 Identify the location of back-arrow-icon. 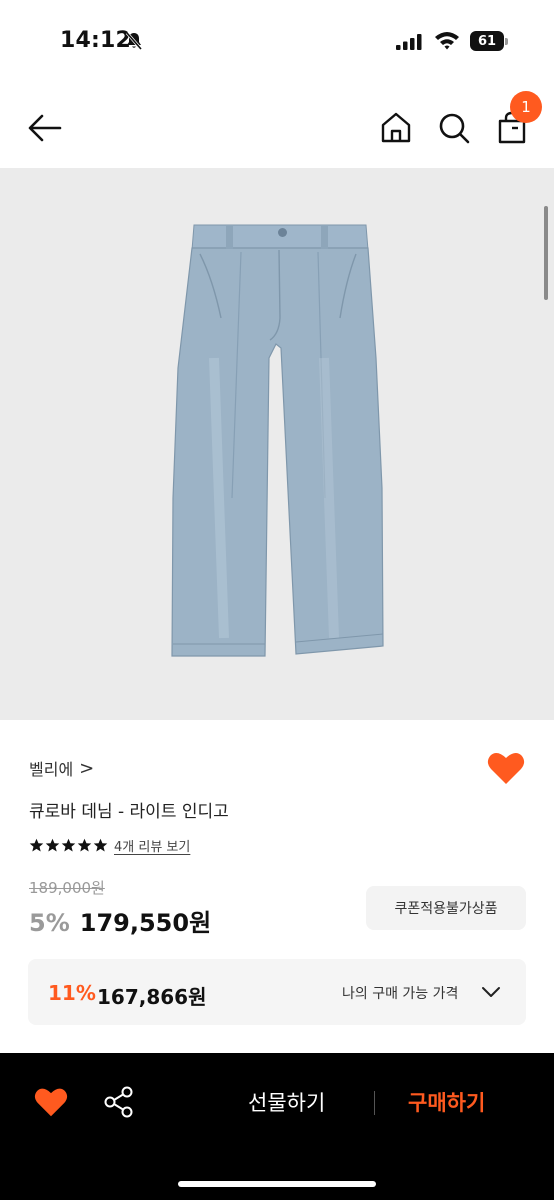
(46, 128).